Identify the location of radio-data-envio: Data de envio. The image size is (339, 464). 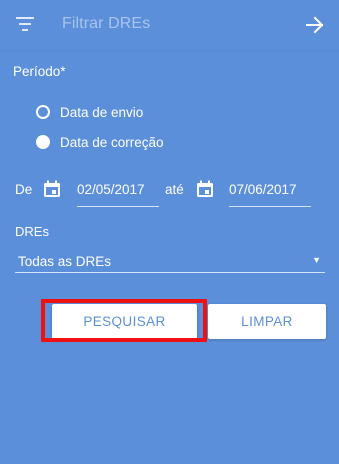
(89, 112).